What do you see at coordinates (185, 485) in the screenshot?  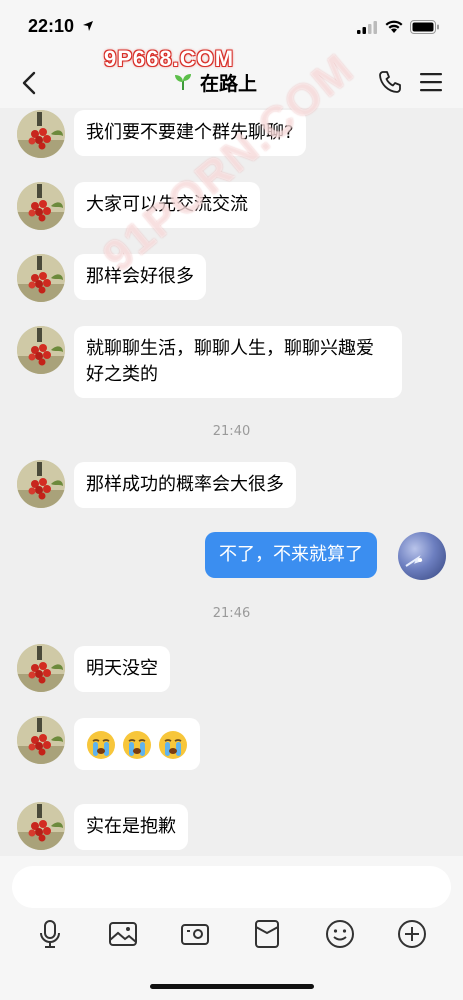 I see `message-bubble: 那样成功的概率会大很多` at bounding box center [185, 485].